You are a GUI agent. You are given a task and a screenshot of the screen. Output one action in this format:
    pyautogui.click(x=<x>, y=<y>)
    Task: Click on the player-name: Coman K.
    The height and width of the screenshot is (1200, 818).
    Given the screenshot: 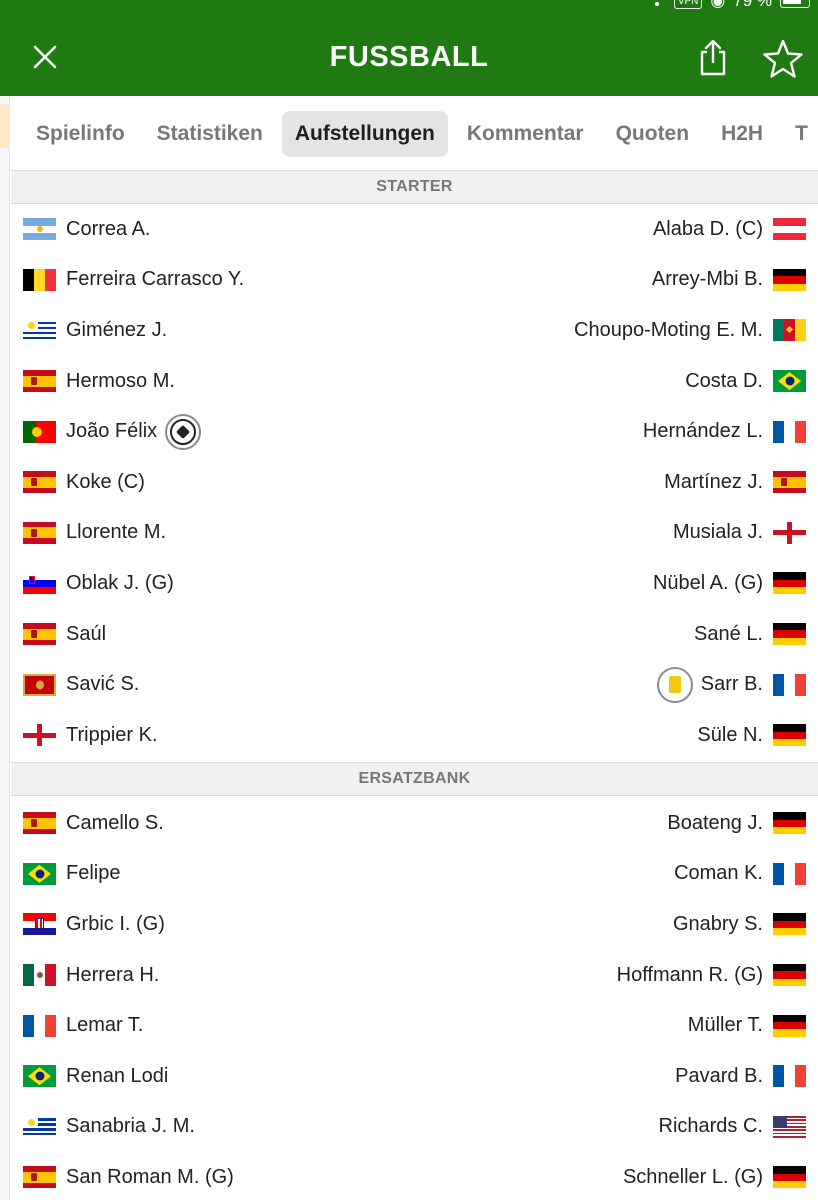 What is the action you would take?
    pyautogui.click(x=718, y=873)
    